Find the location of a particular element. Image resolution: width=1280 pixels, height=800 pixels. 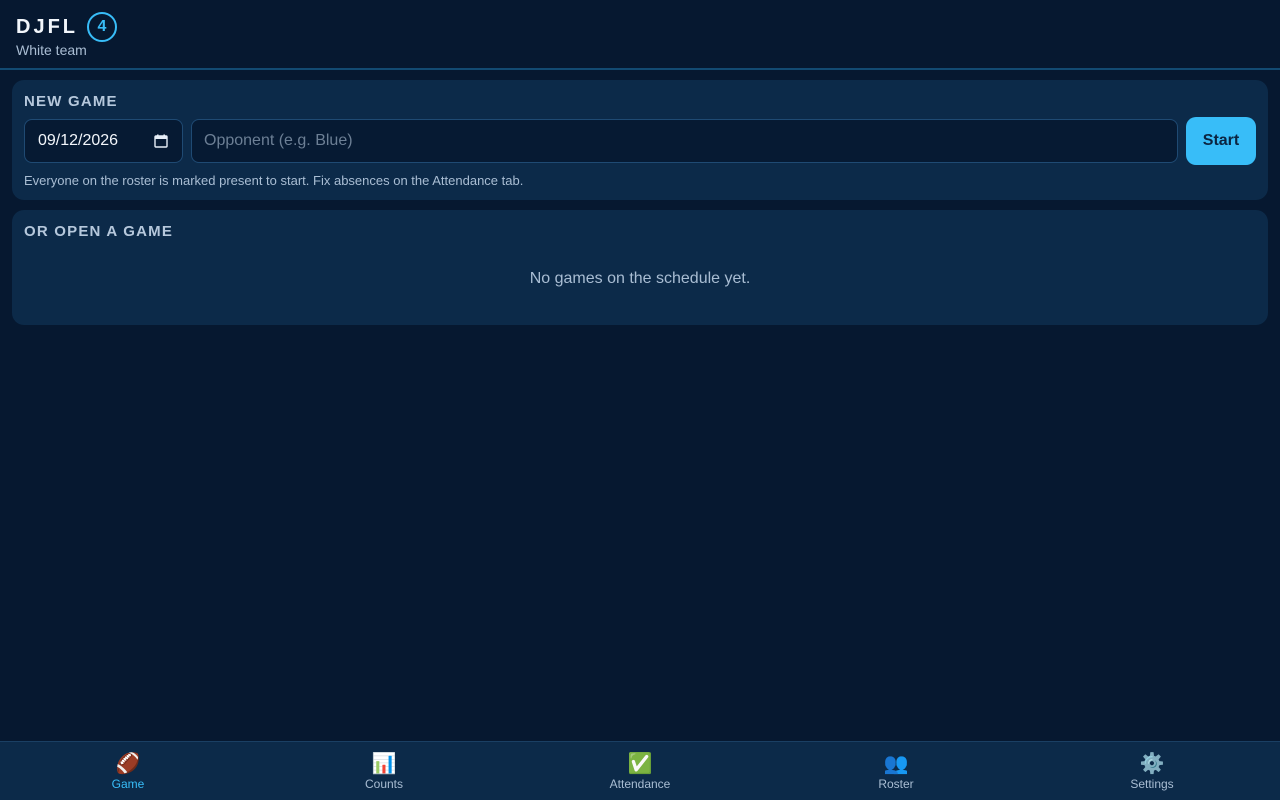

team-name: White team is located at coordinates (51, 50).